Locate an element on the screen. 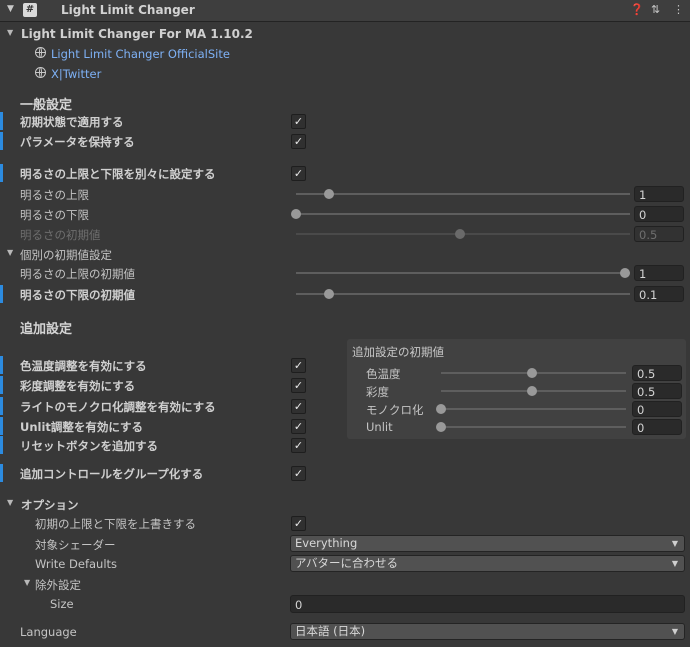 The width and height of the screenshot is (690, 647). separate-limits-checkbox: ✓ is located at coordinates (298, 173).